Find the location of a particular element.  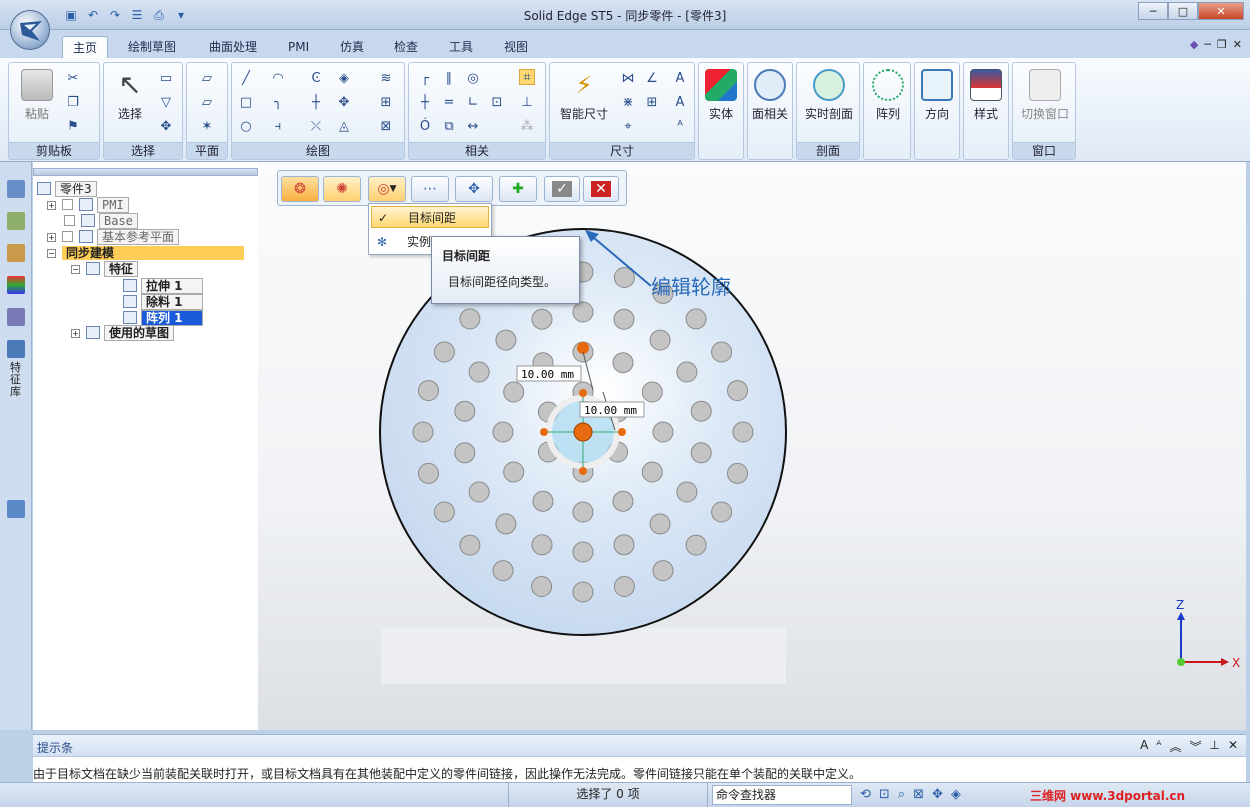

rotate-icon: ◈ is located at coordinates (956, 794).